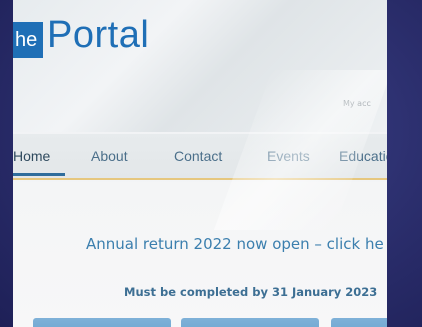 The height and width of the screenshot is (327, 422). What do you see at coordinates (357, 103) in the screenshot?
I see `my-account-link: My acc` at bounding box center [357, 103].